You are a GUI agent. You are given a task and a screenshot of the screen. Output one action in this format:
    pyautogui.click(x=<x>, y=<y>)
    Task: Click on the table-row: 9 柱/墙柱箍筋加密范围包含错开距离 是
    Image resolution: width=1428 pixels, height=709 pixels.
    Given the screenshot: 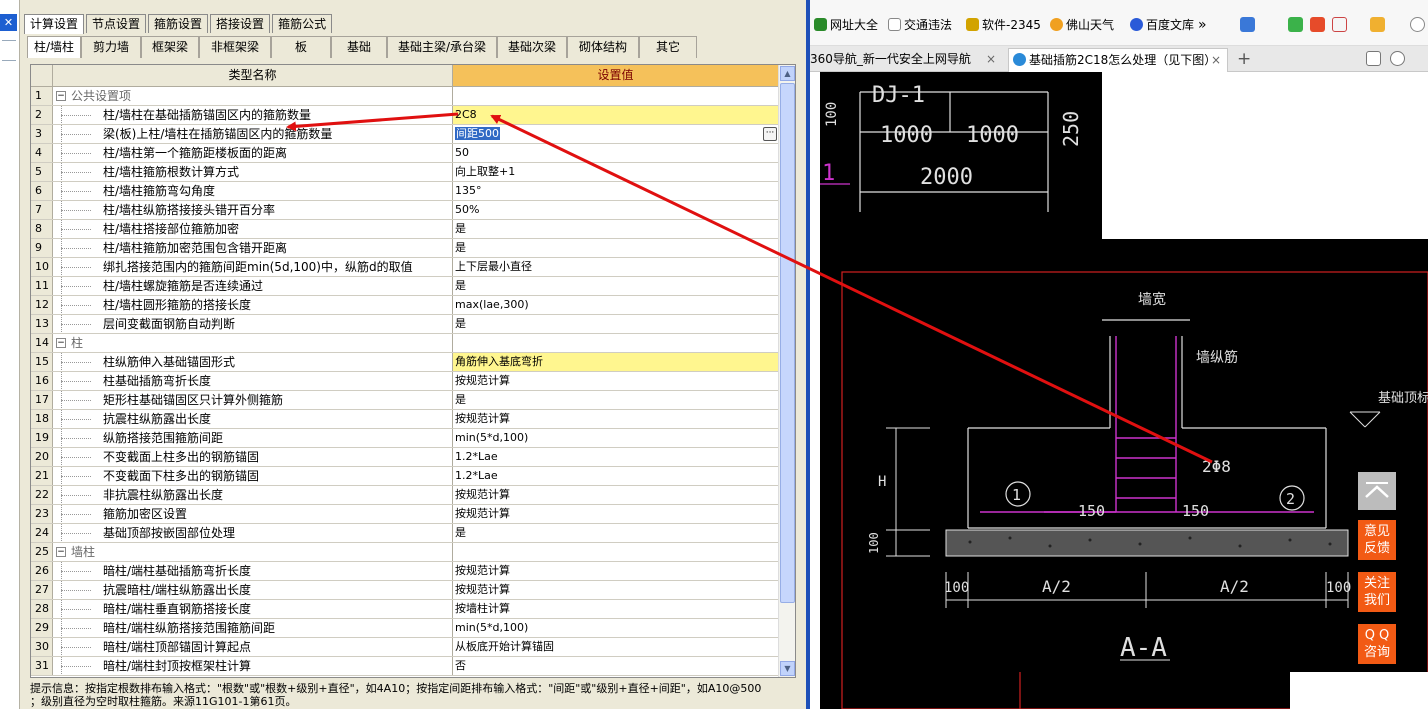 What is the action you would take?
    pyautogui.click(x=405, y=248)
    